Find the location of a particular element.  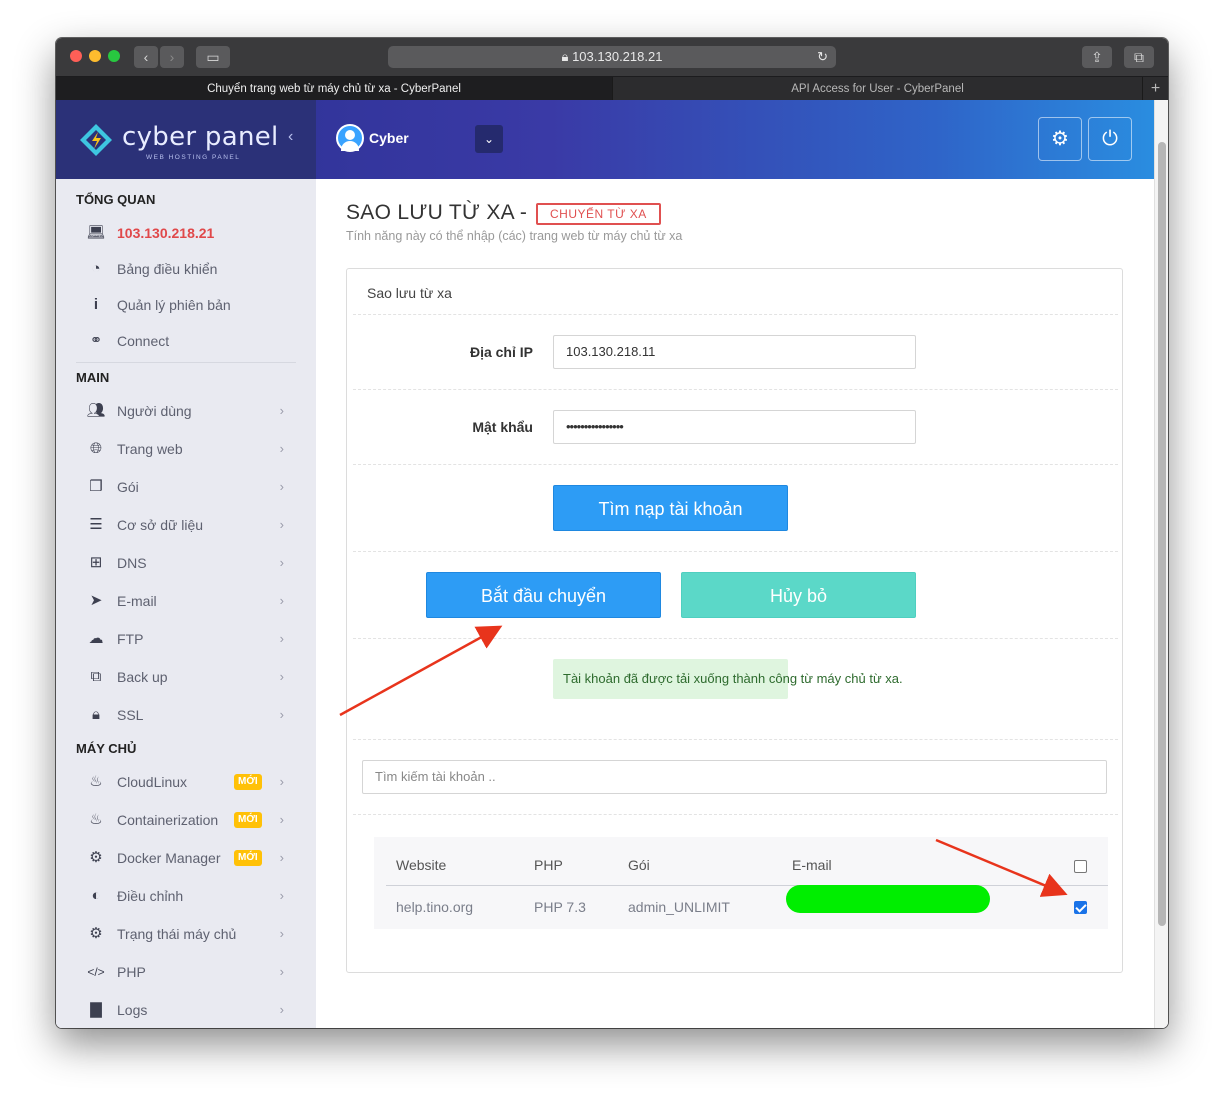

tabs-overview-icon: ⧉ is located at coordinates (1139, 57).